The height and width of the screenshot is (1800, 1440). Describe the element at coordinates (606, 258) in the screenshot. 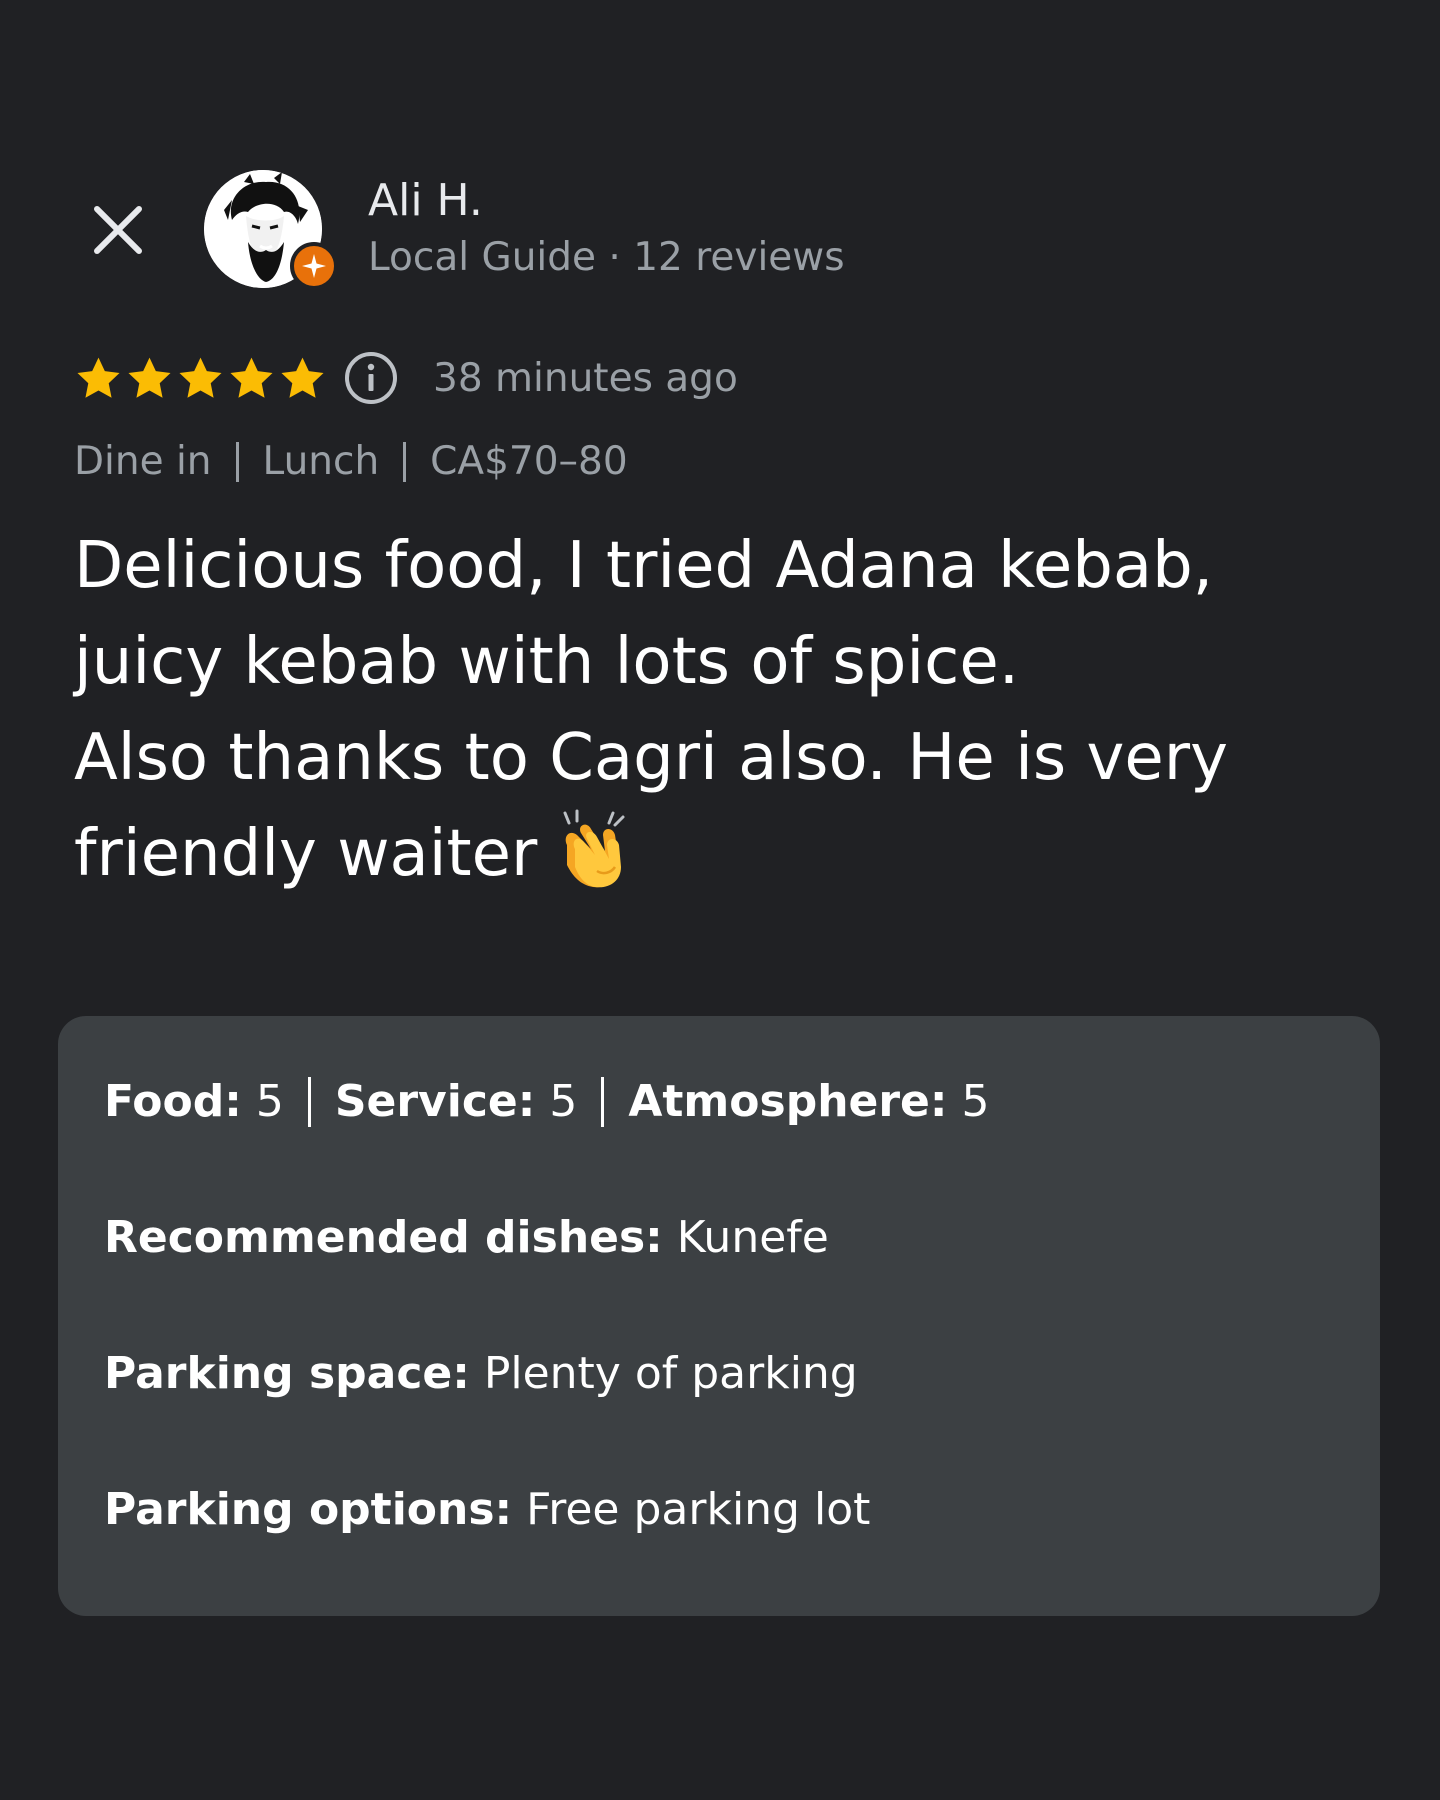

I see `reviewer-meta: Local Guide · 12 reviews` at that location.